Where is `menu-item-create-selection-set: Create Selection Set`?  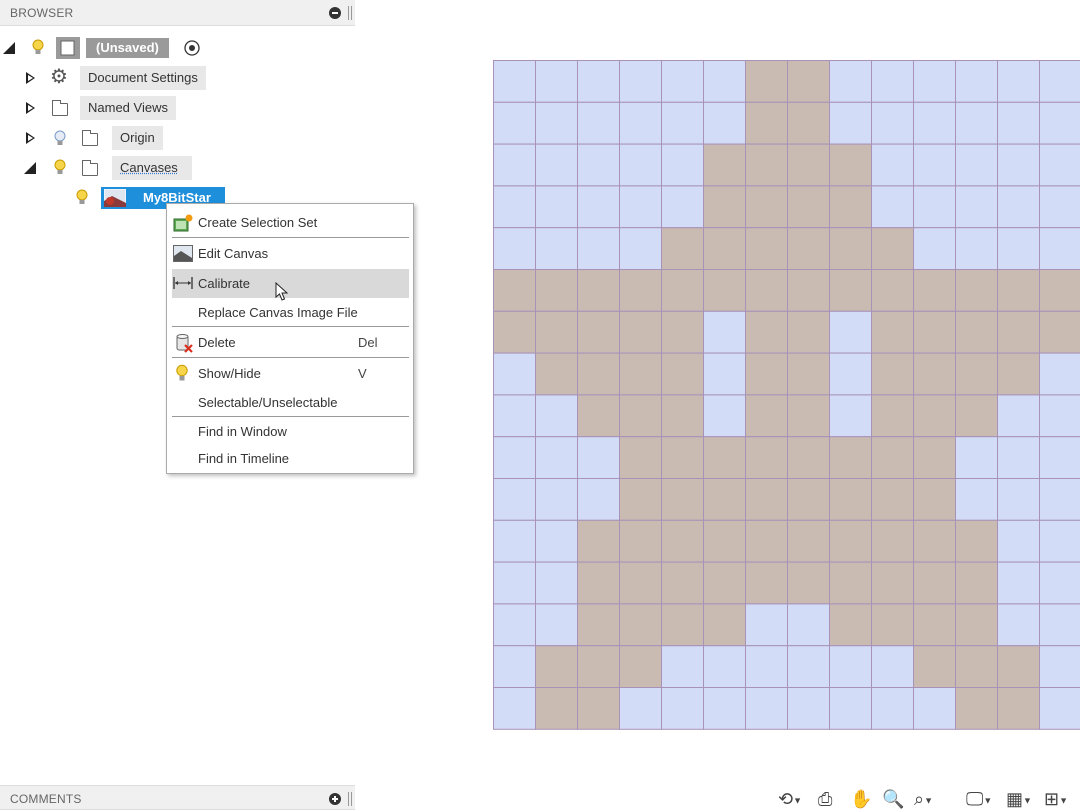
menu-item-create-selection-set: Create Selection Set is located at coordinates (290, 222).